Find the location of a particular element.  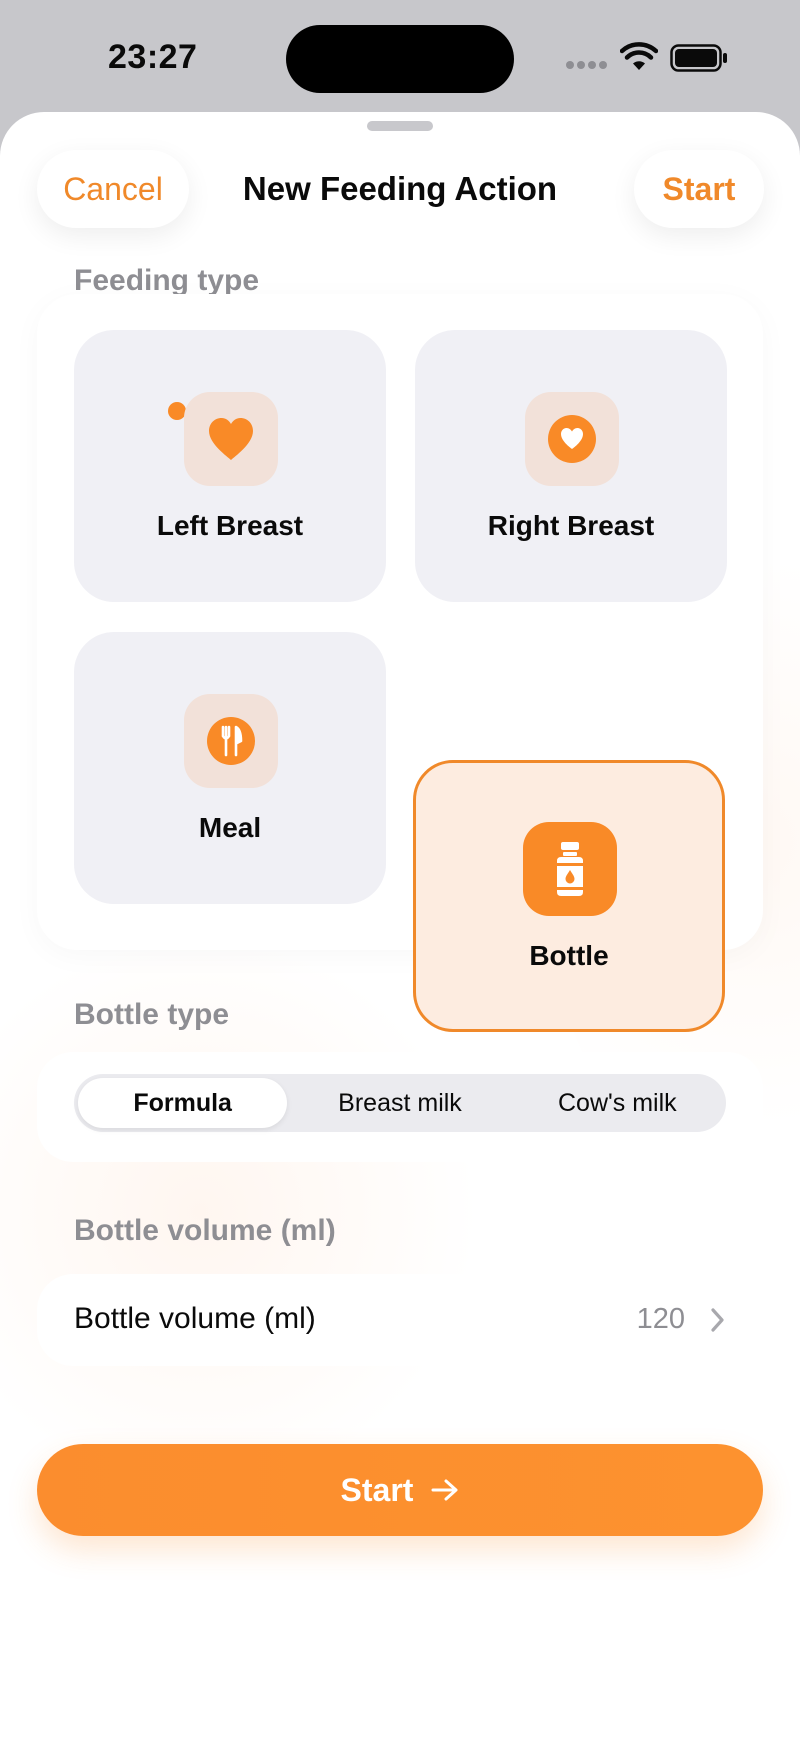

heart-circle-icon is located at coordinates (572, 439).